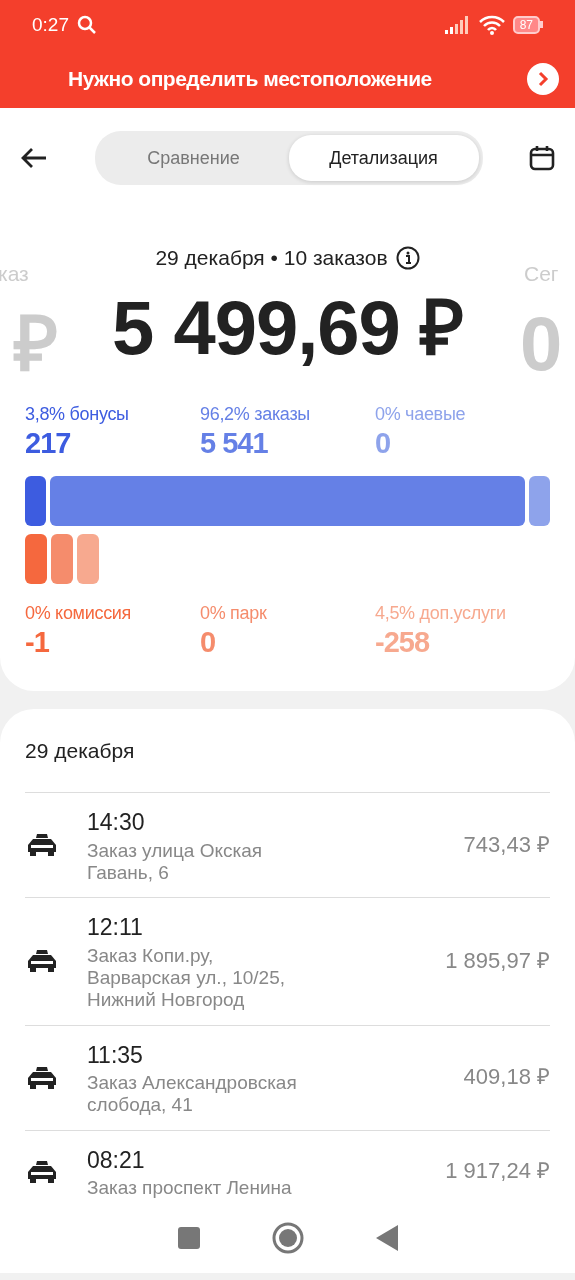  What do you see at coordinates (116, 823) in the screenshot?
I see `order-time: 14:30` at bounding box center [116, 823].